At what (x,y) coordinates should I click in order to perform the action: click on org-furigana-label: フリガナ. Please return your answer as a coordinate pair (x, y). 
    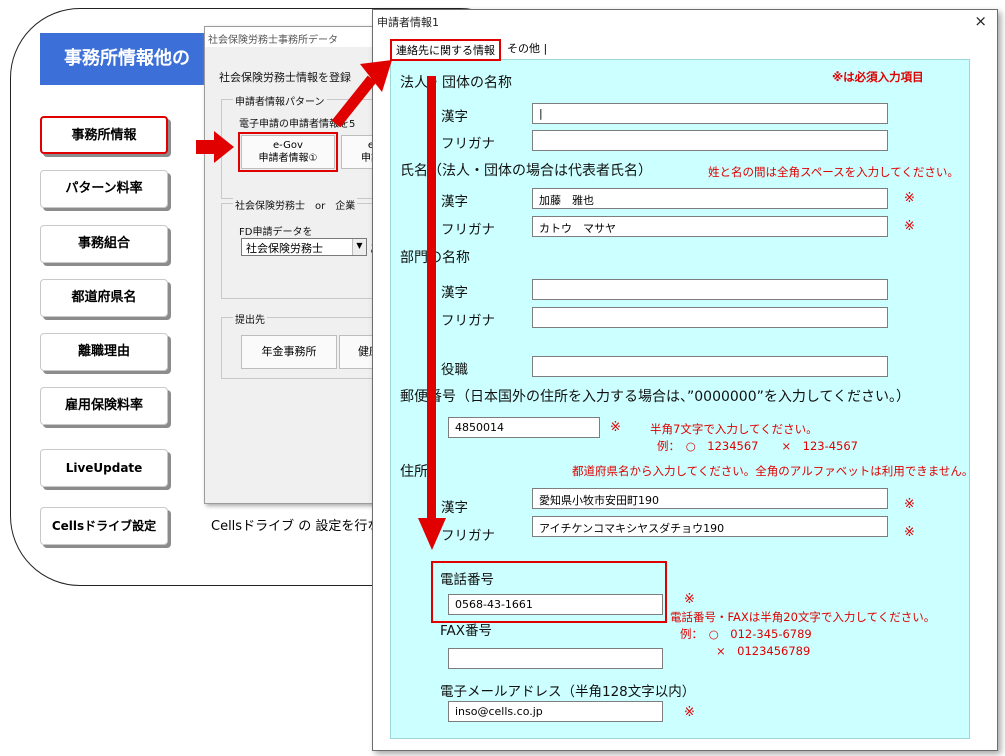
    Looking at the image, I should click on (468, 144).